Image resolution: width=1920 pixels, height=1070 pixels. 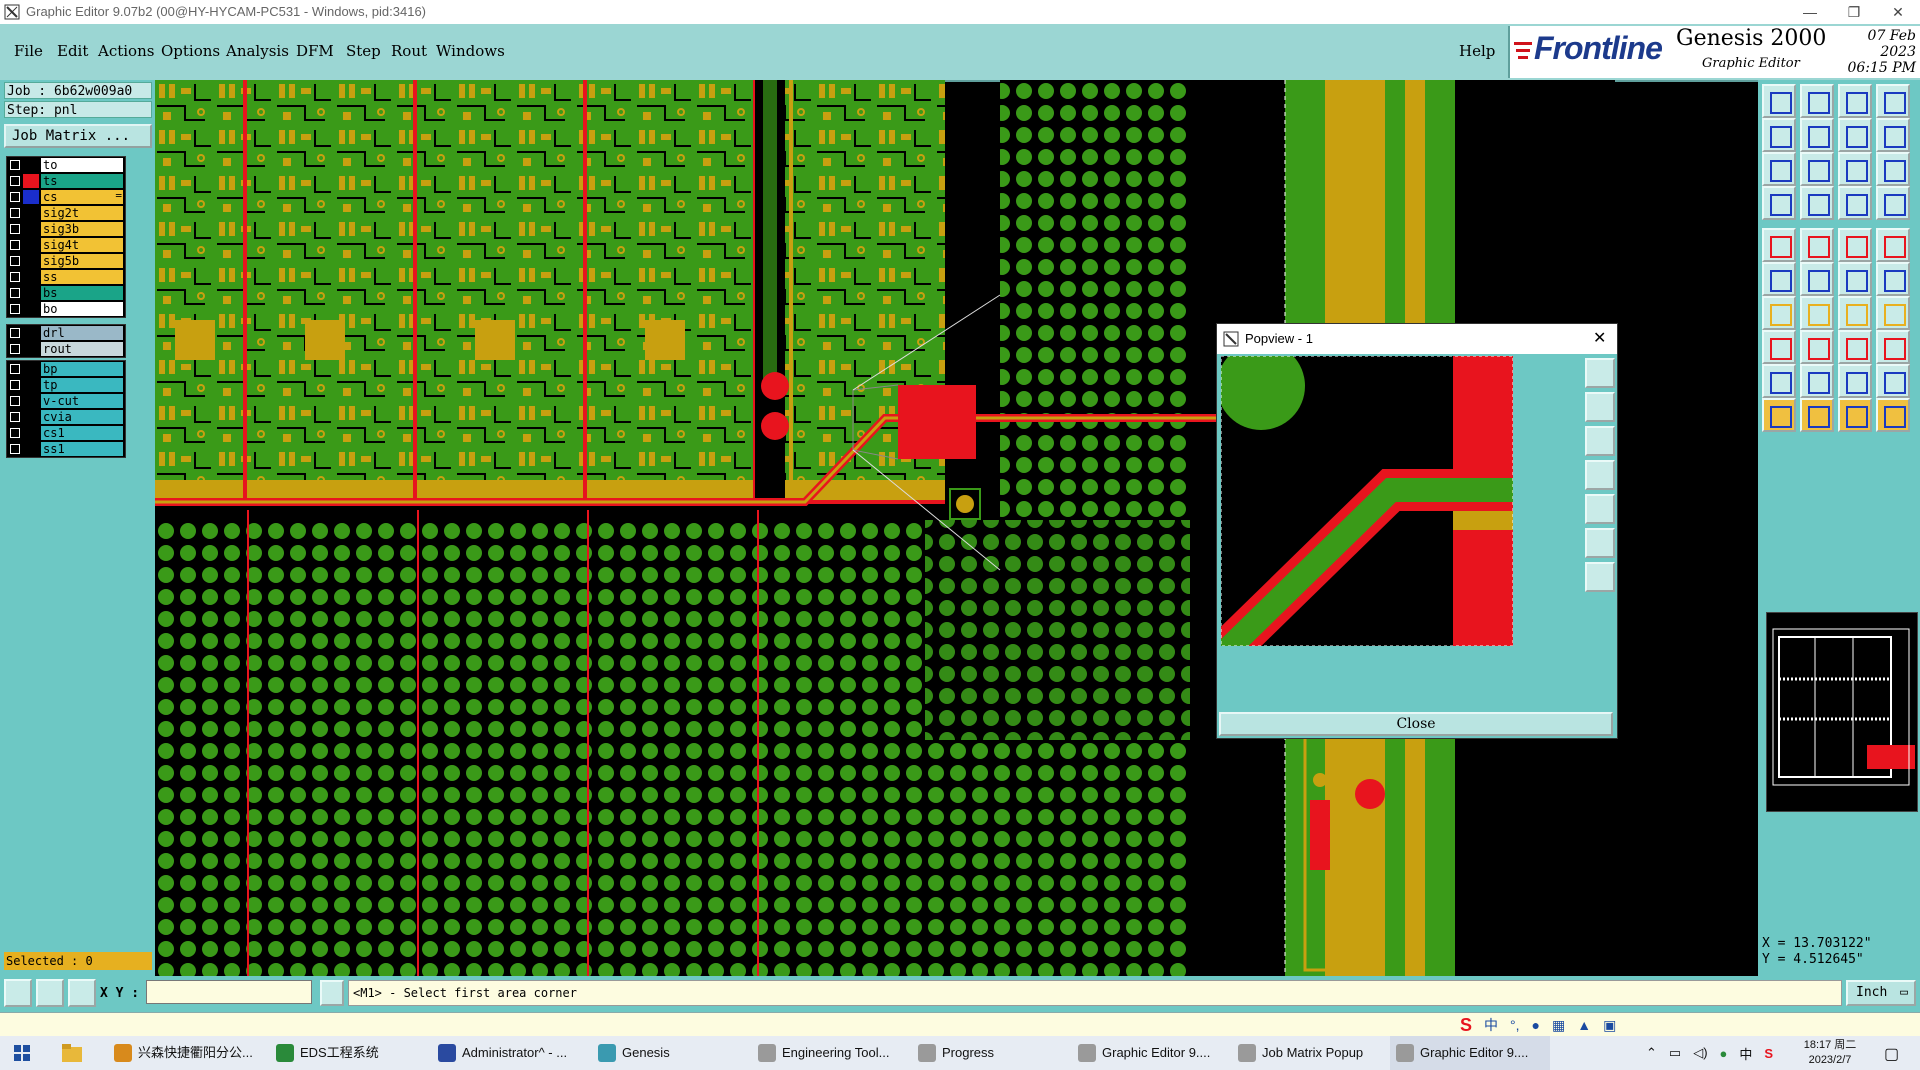 What do you see at coordinates (1881, 993) in the screenshot?
I see `units-selector: Inch ▭` at bounding box center [1881, 993].